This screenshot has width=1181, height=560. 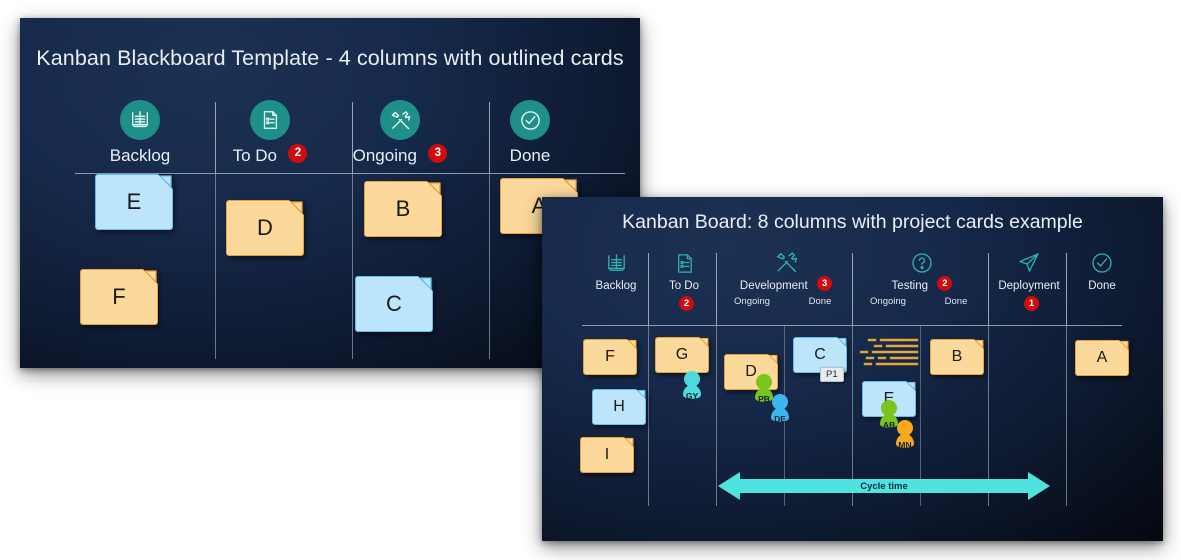 What do you see at coordinates (1031, 303) in the screenshot?
I see `status-badge: 1` at bounding box center [1031, 303].